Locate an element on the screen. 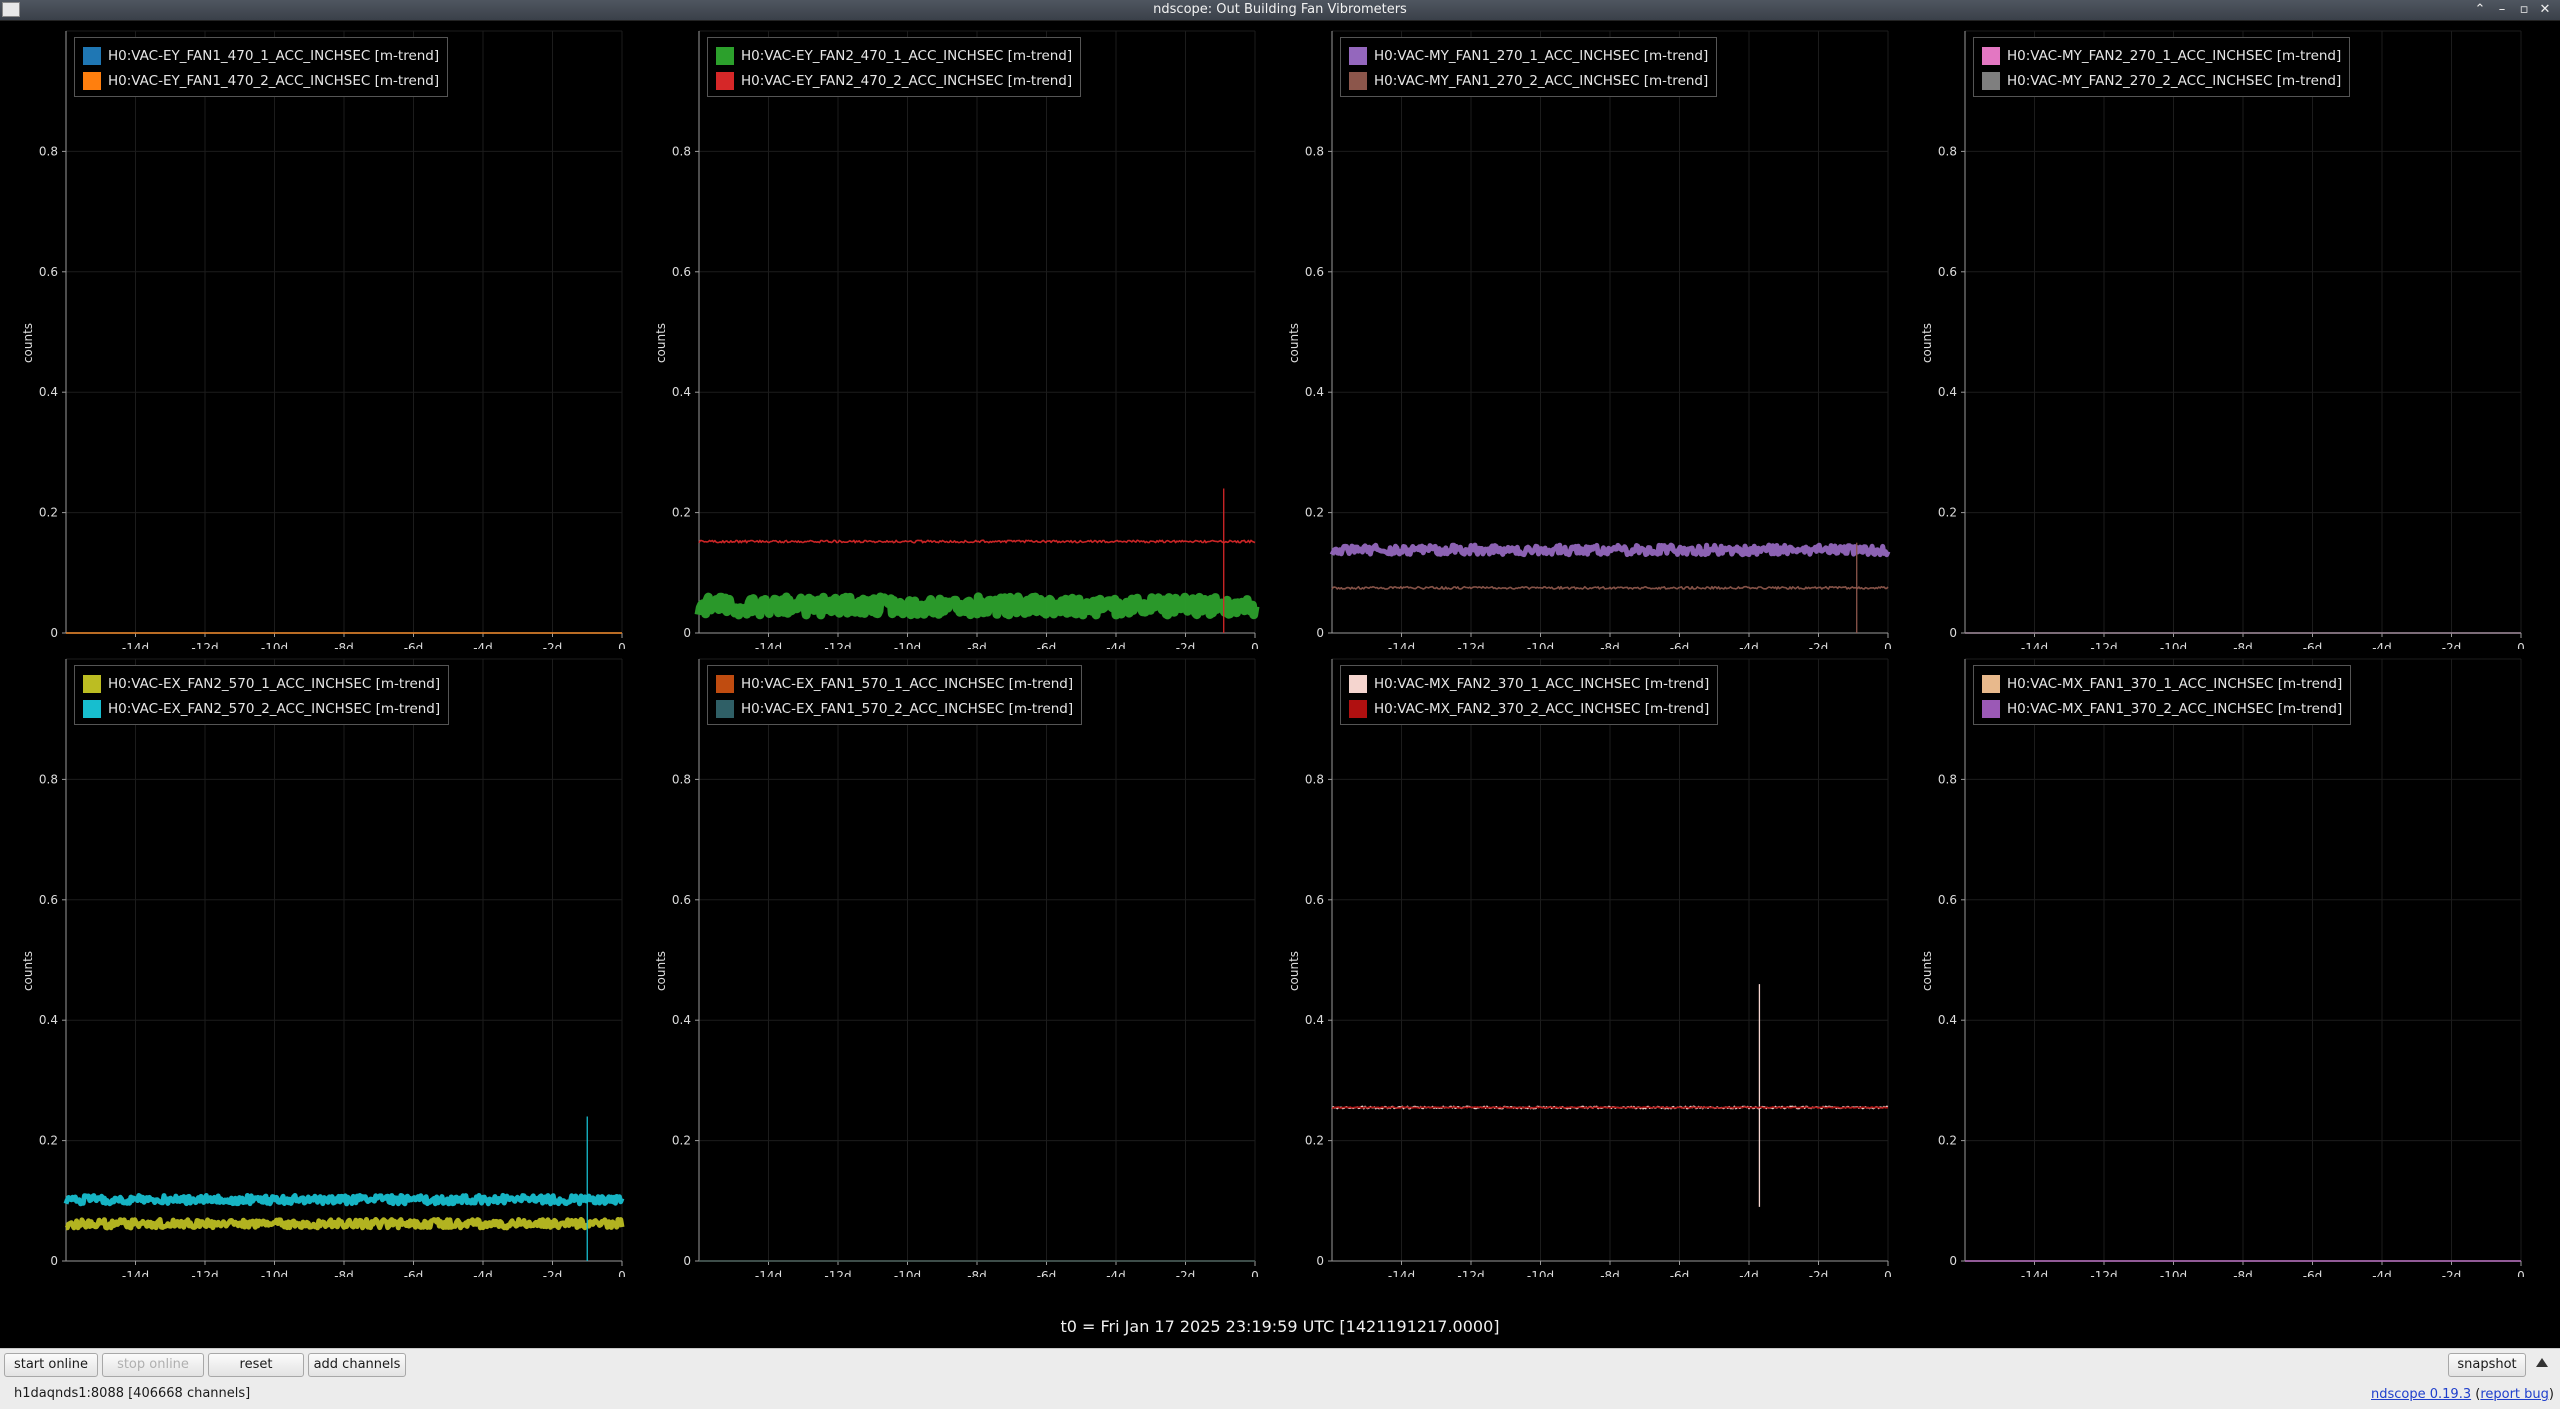 This screenshot has width=2560, height=1409. reset-button: reset is located at coordinates (256, 1365).